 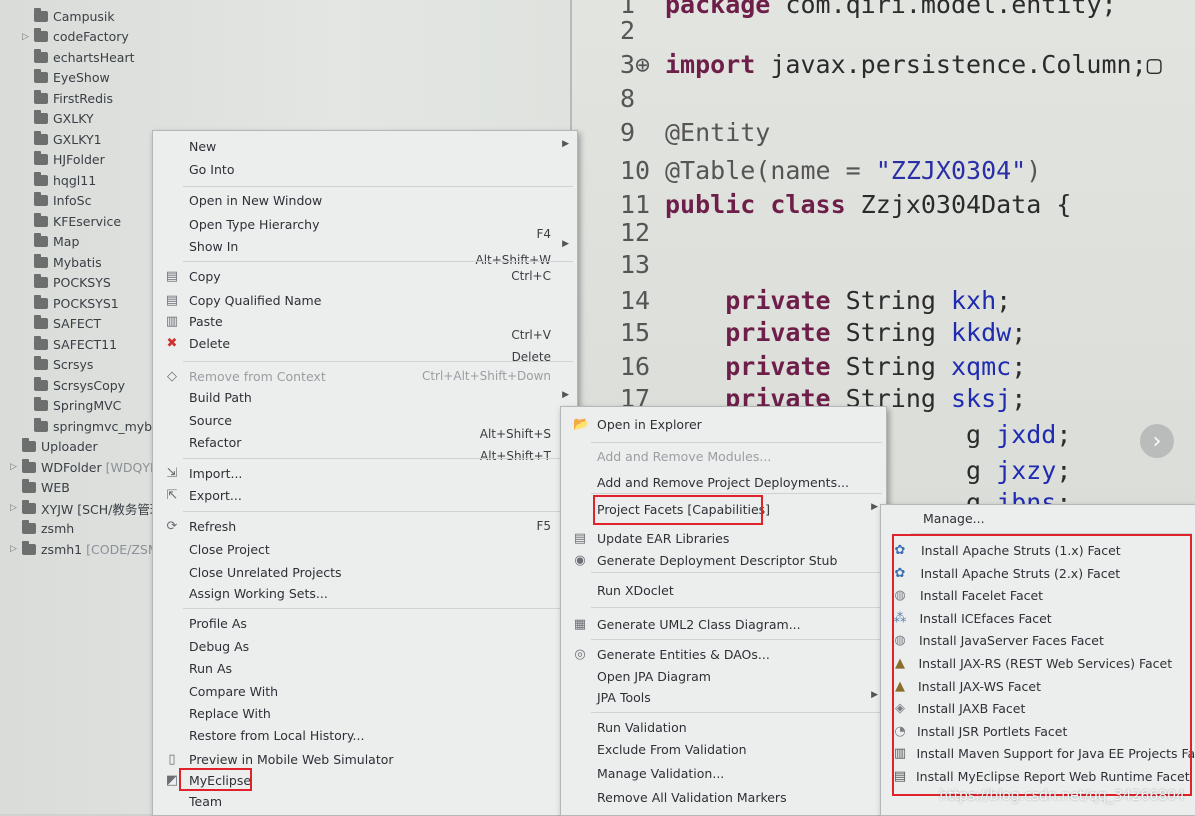 I want to click on tree-item: GXLKY, so click(x=58, y=119).